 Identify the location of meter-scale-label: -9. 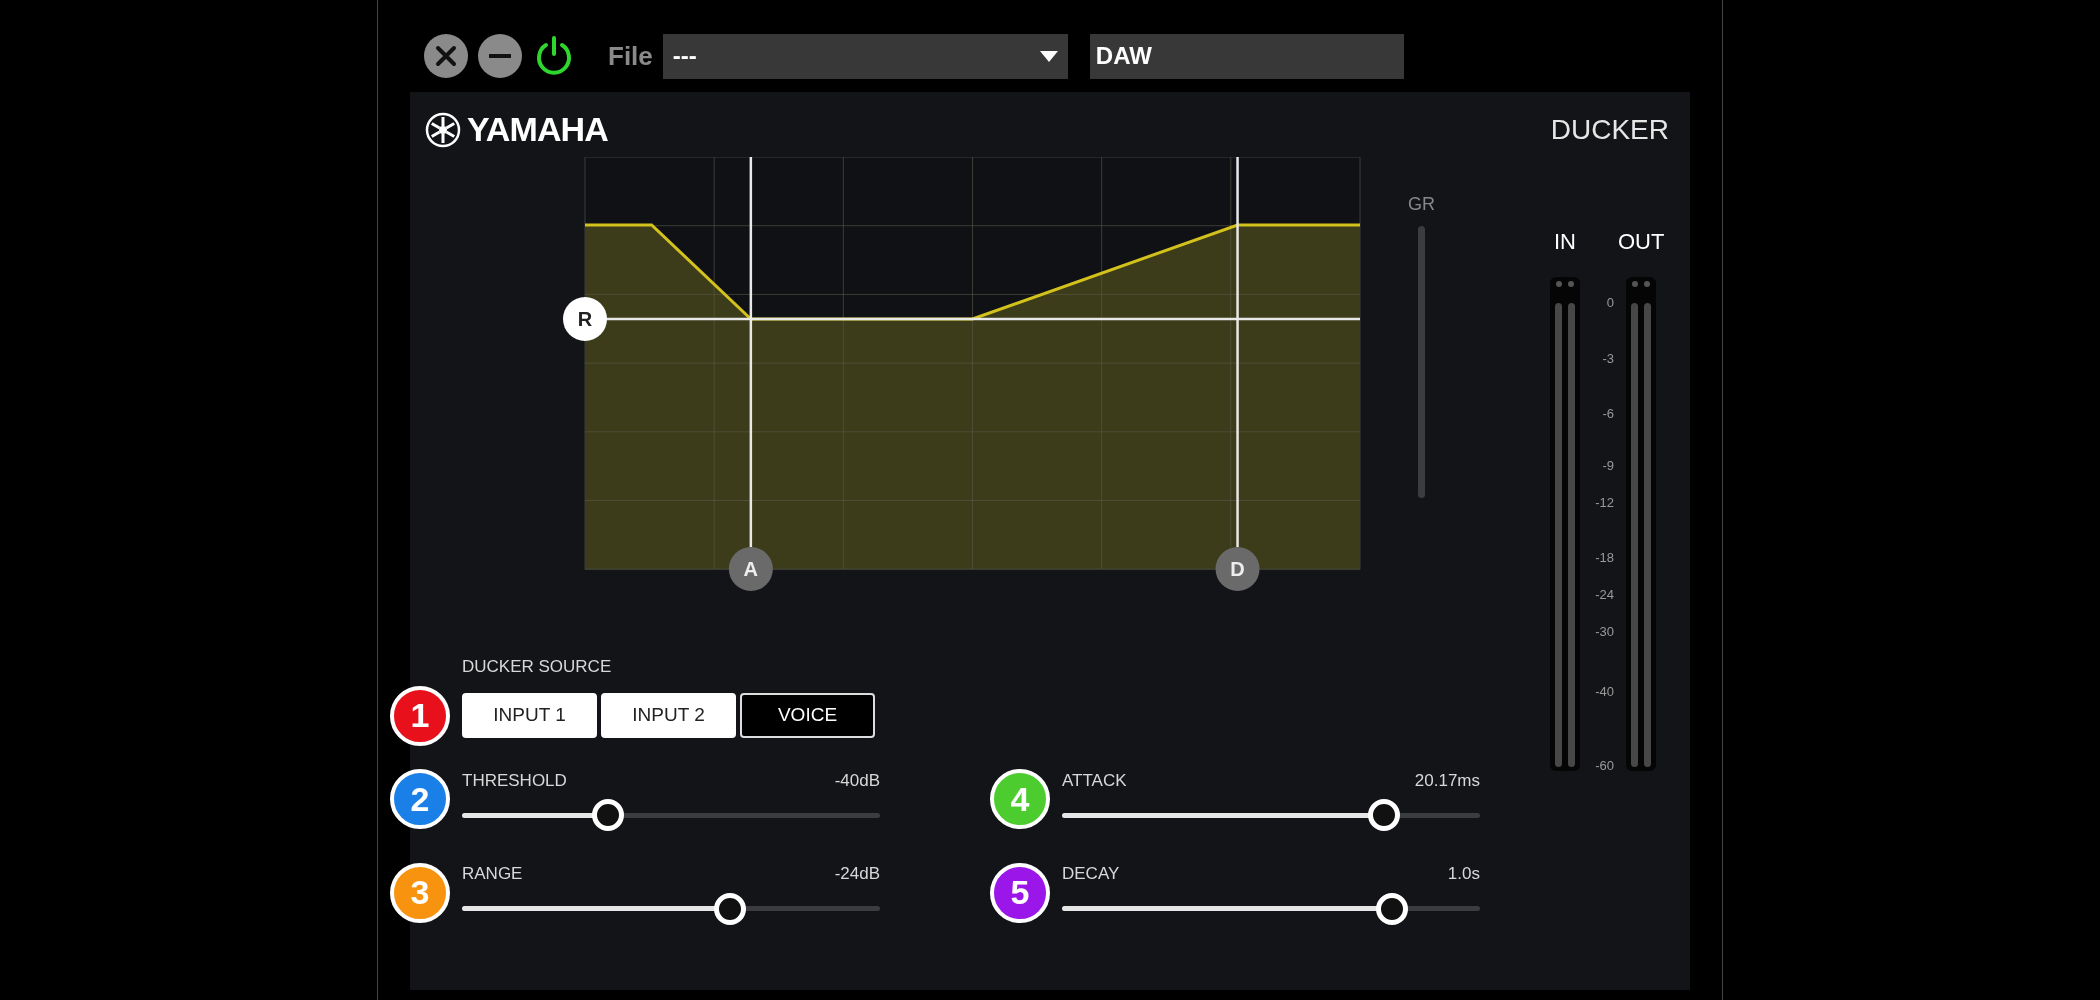
(1608, 466).